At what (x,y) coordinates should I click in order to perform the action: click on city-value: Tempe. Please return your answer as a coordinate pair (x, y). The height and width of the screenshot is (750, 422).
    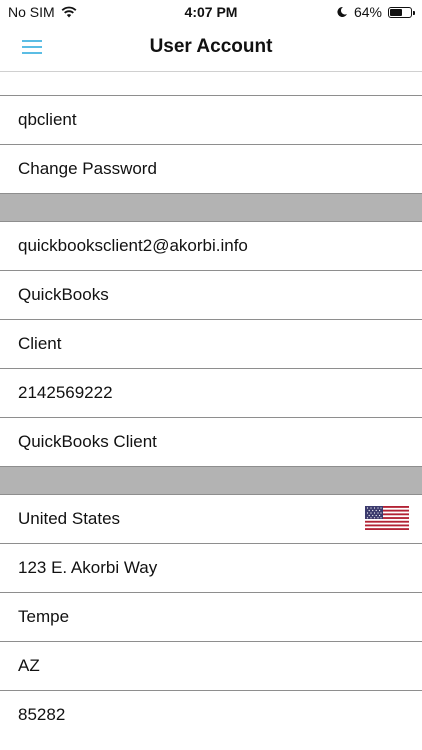
    Looking at the image, I should click on (44, 616).